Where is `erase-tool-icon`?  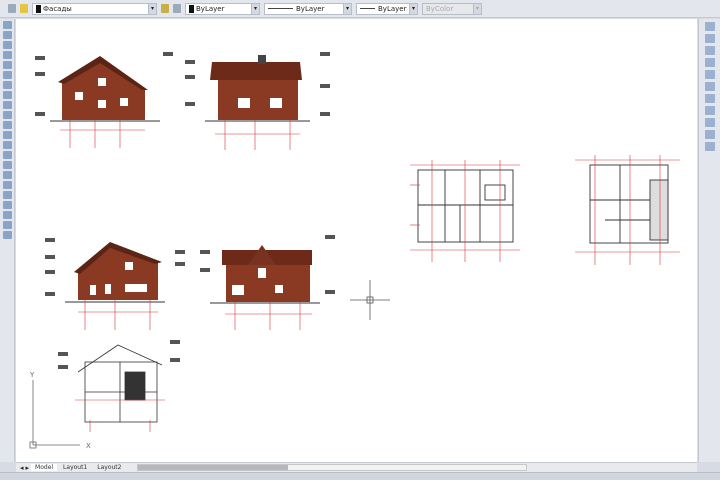
erase-tool-icon is located at coordinates (7, 205).